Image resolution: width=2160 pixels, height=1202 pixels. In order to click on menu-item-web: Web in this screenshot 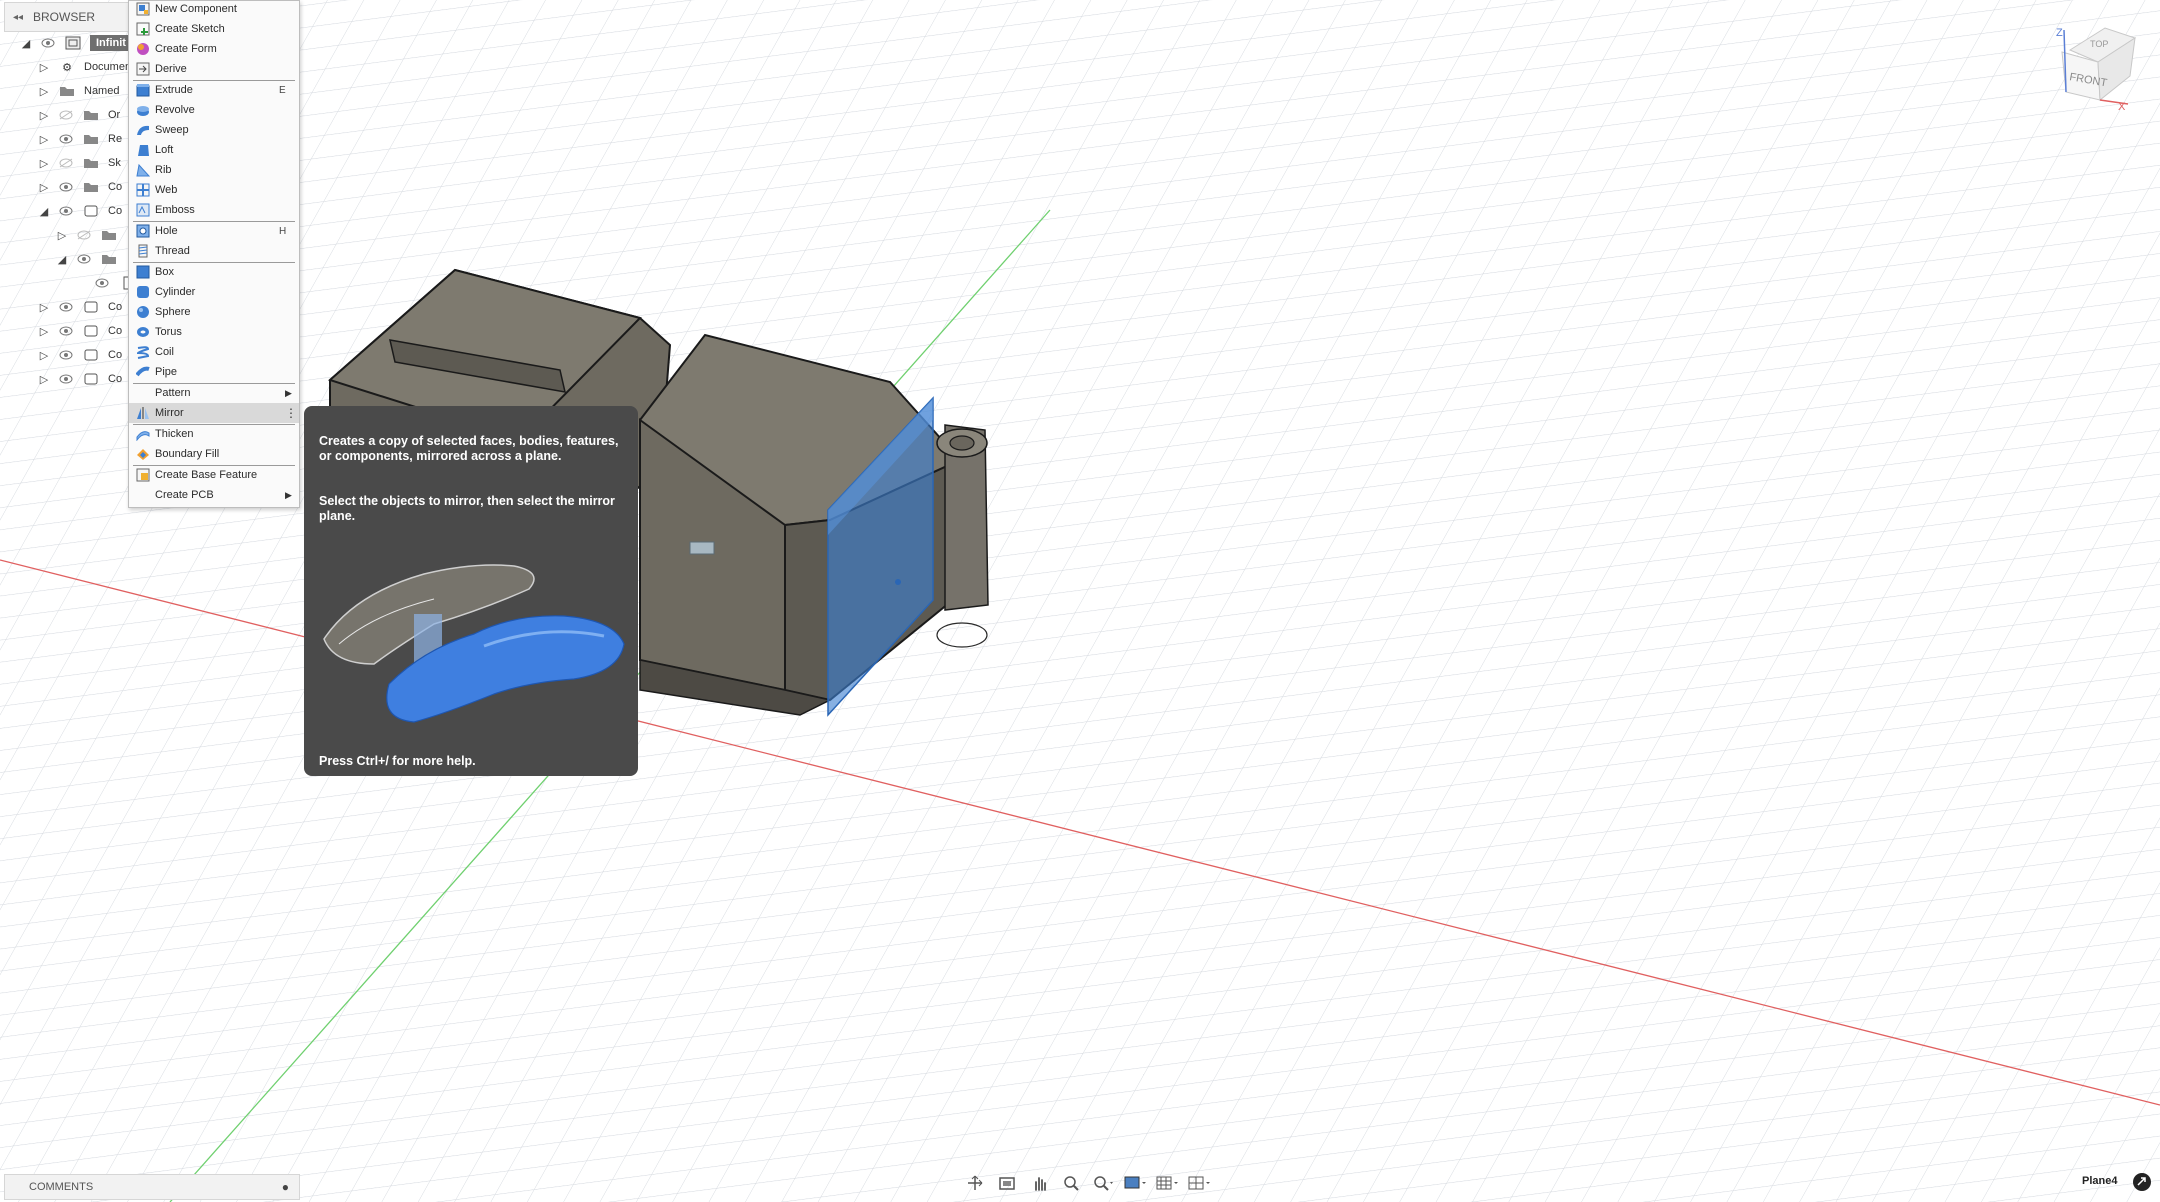, I will do `click(214, 190)`.